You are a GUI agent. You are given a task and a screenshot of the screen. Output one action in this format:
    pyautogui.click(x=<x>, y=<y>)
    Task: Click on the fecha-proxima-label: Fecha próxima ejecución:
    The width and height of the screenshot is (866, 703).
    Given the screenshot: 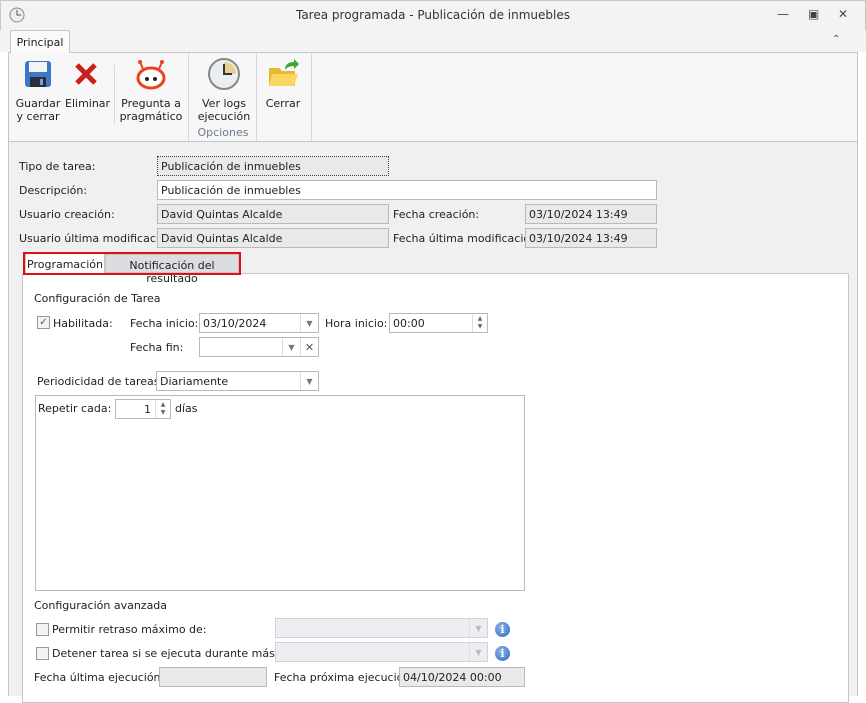 What is the action you would take?
    pyautogui.click(x=344, y=677)
    